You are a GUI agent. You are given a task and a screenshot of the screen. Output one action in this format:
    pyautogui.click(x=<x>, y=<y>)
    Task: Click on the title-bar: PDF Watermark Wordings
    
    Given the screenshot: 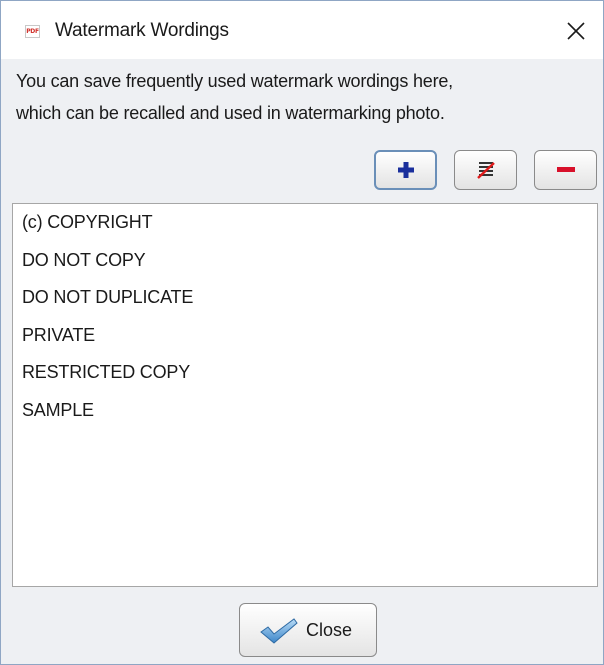 What is the action you would take?
    pyautogui.click(x=302, y=30)
    